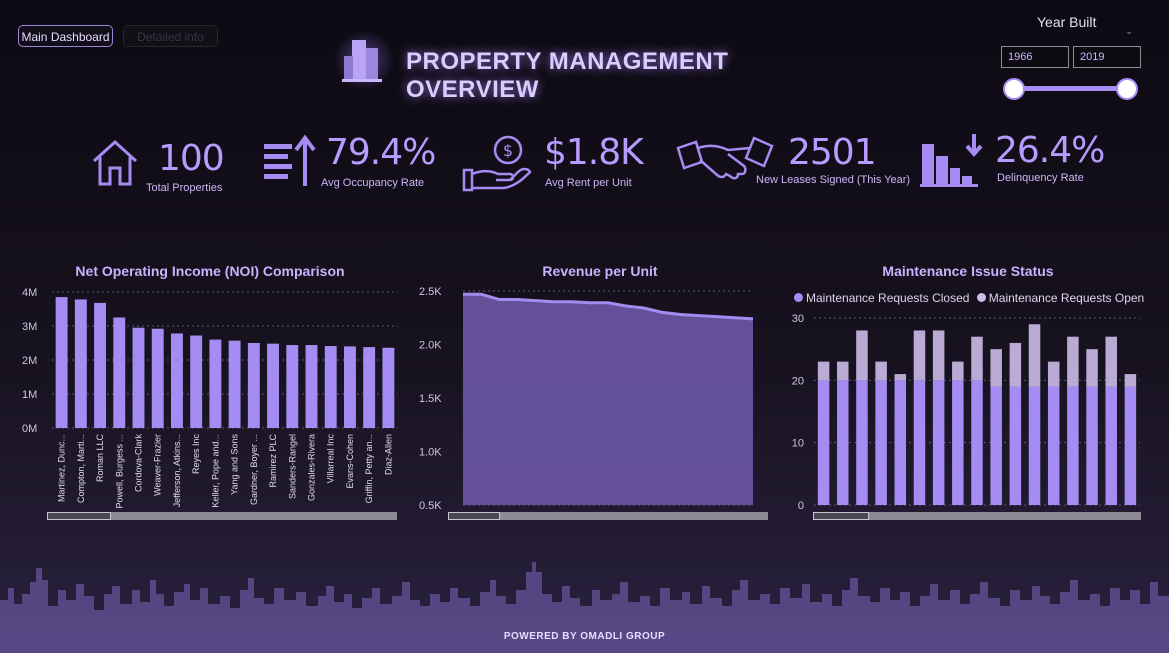 The image size is (1169, 653). What do you see at coordinates (608, 516) in the screenshot?
I see `revenue-scrollbar` at bounding box center [608, 516].